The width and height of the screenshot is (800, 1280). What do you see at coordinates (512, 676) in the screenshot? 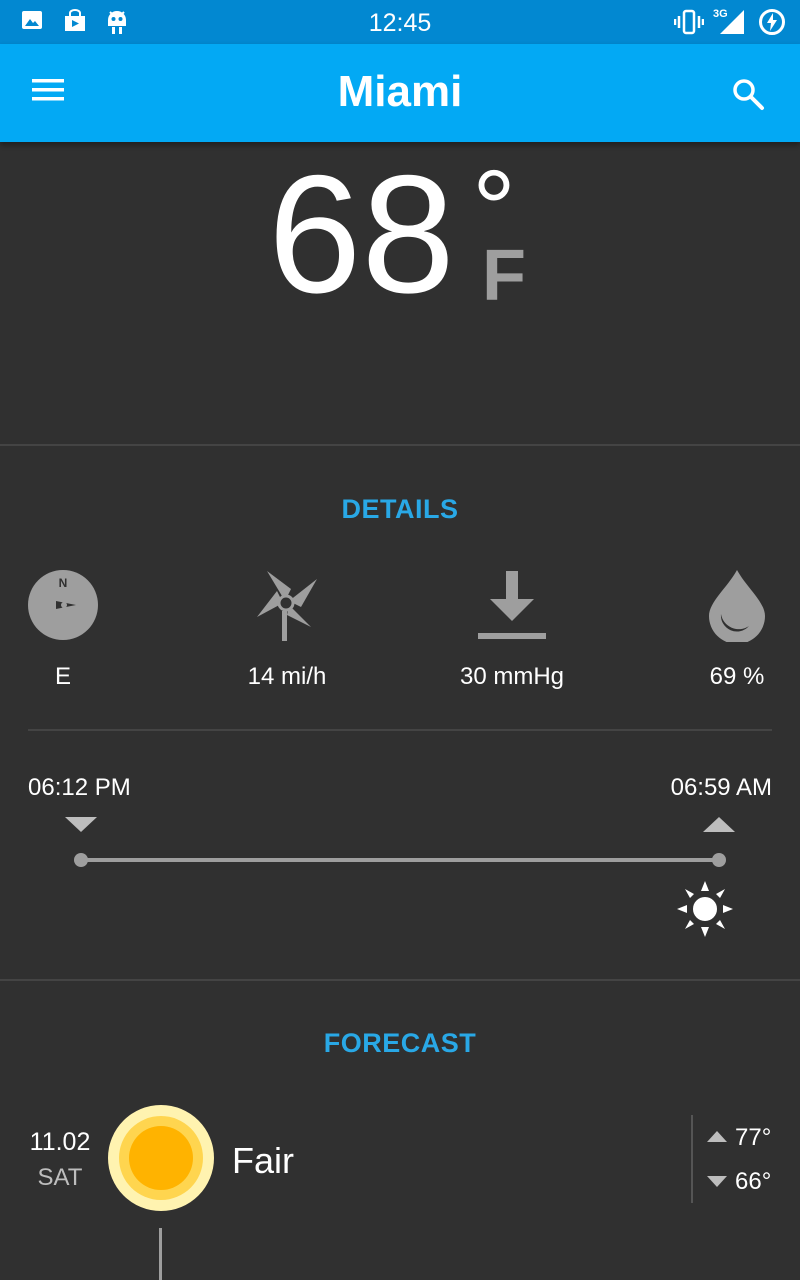
I see `pressure-value: 30 mmHg` at bounding box center [512, 676].